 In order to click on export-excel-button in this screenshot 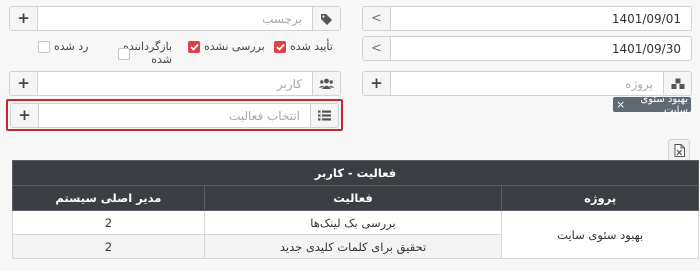, I will do `click(679, 150)`.